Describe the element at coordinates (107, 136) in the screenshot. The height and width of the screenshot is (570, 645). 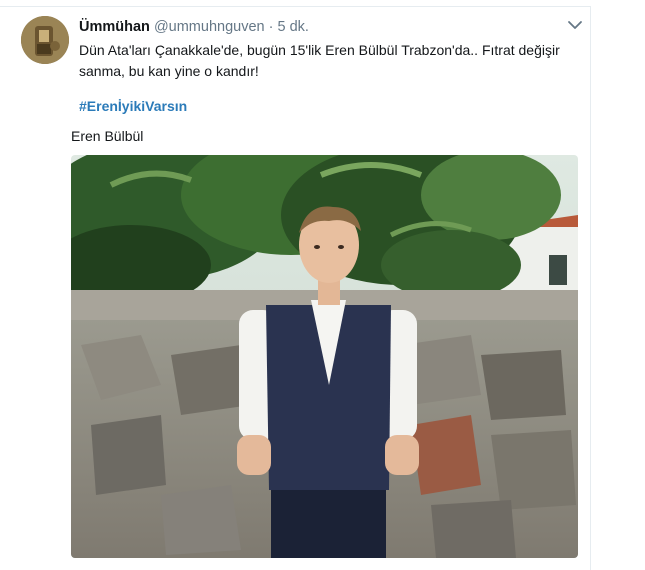
I see `image-caption: Eren Bülbül` at that location.